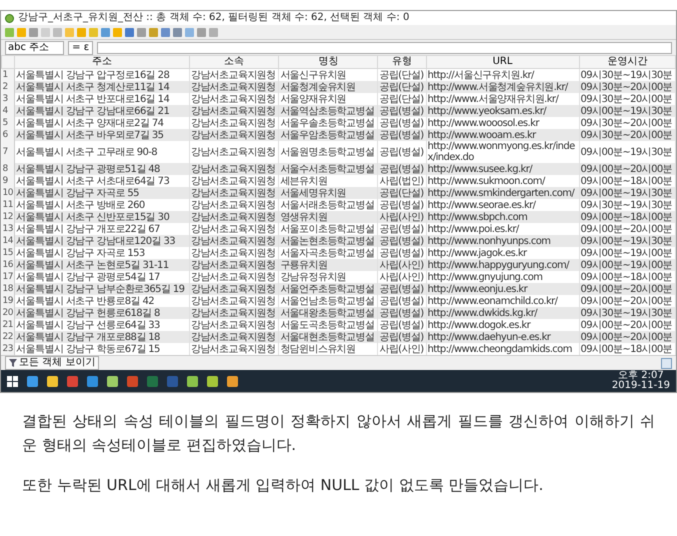  Describe the element at coordinates (627, 62) in the screenshot. I see `column-header: 운영시간` at that location.